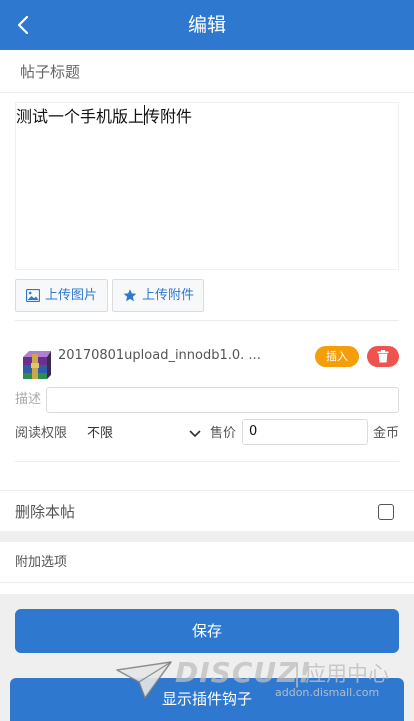 The image size is (414, 721). What do you see at coordinates (50, 72) in the screenshot?
I see `post-title-placeholder: 帖子标题` at bounding box center [50, 72].